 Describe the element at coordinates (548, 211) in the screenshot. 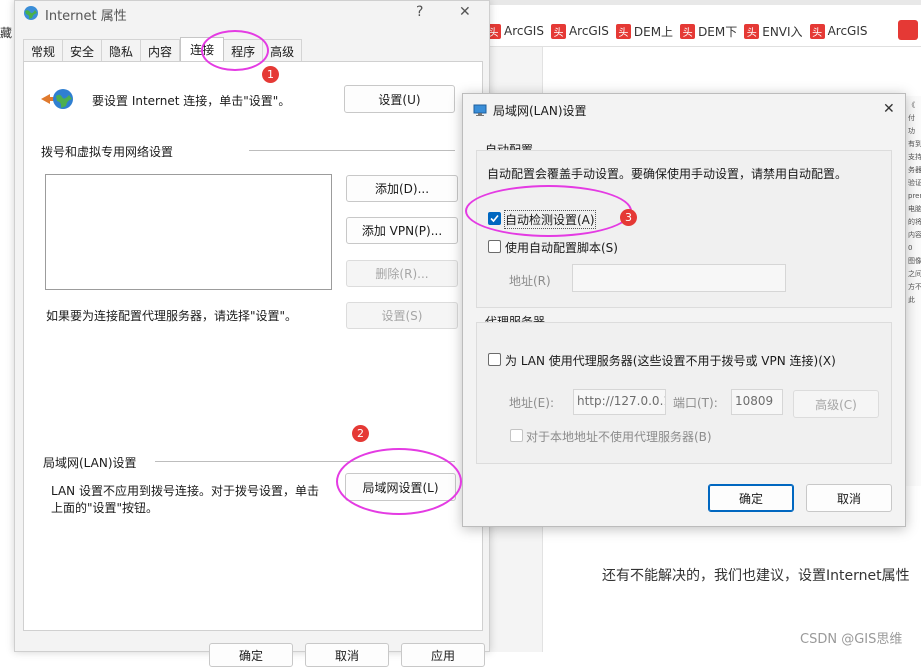

I see `highlight-circle-auto-detect` at that location.